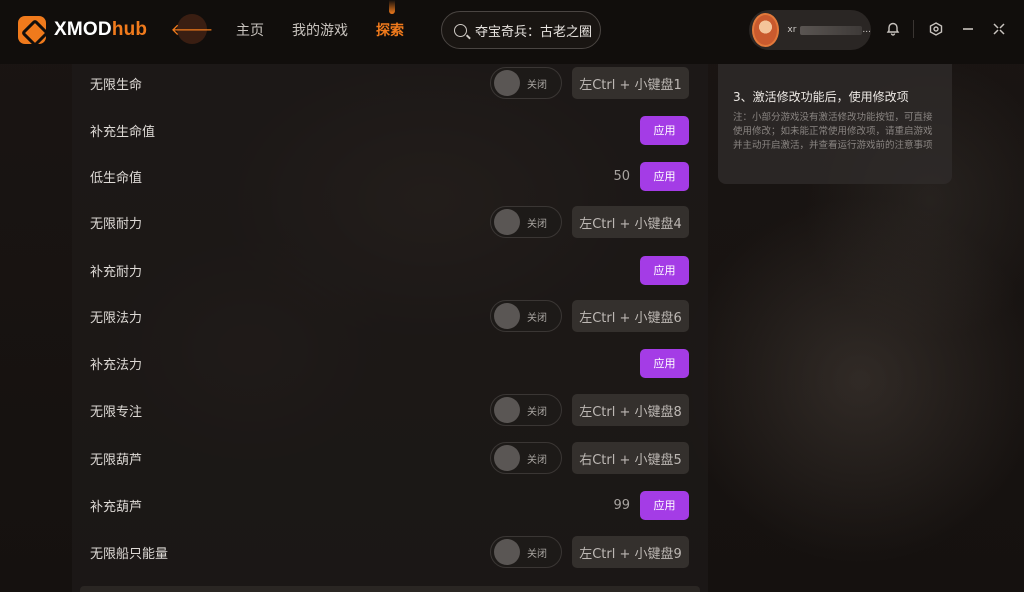 Image resolution: width=1024 pixels, height=592 pixels. Describe the element at coordinates (630, 552) in the screenshot. I see `hotkey-field: 左Ctrl + 小键盘9` at that location.